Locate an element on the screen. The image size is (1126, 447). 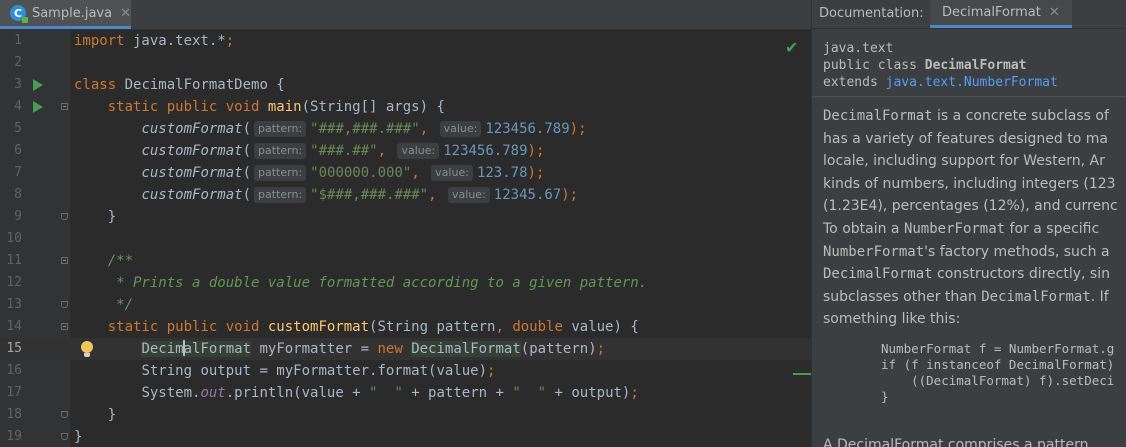
code-token: .println(value + is located at coordinates (297, 393).